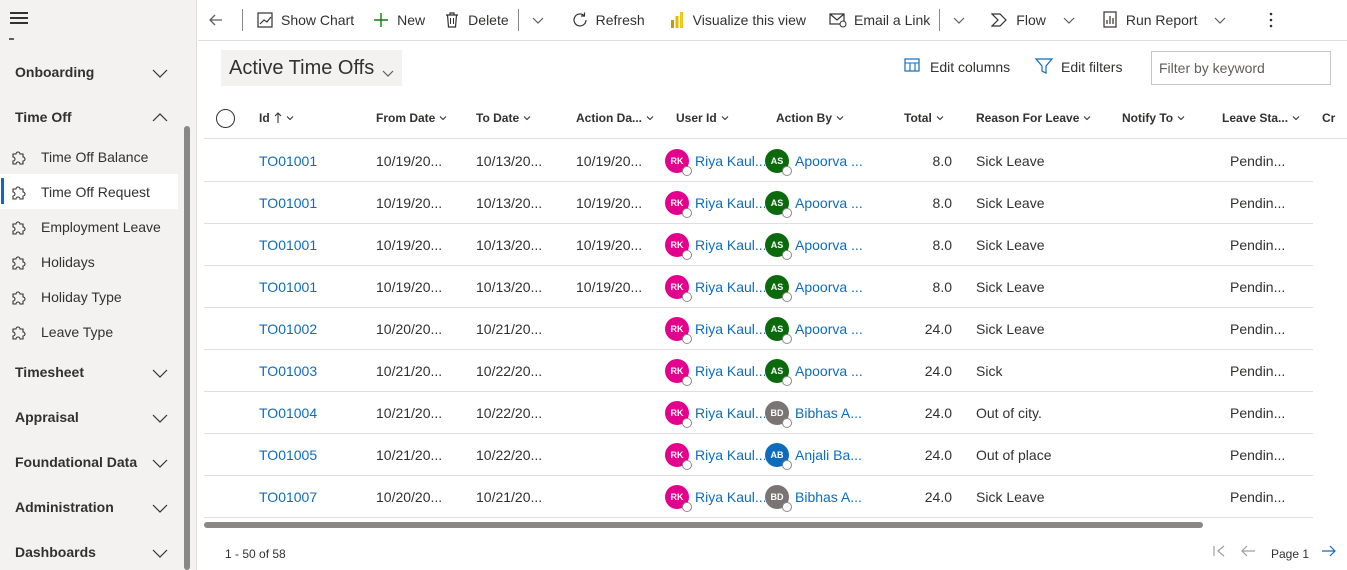  I want to click on back-button, so click(220, 20).